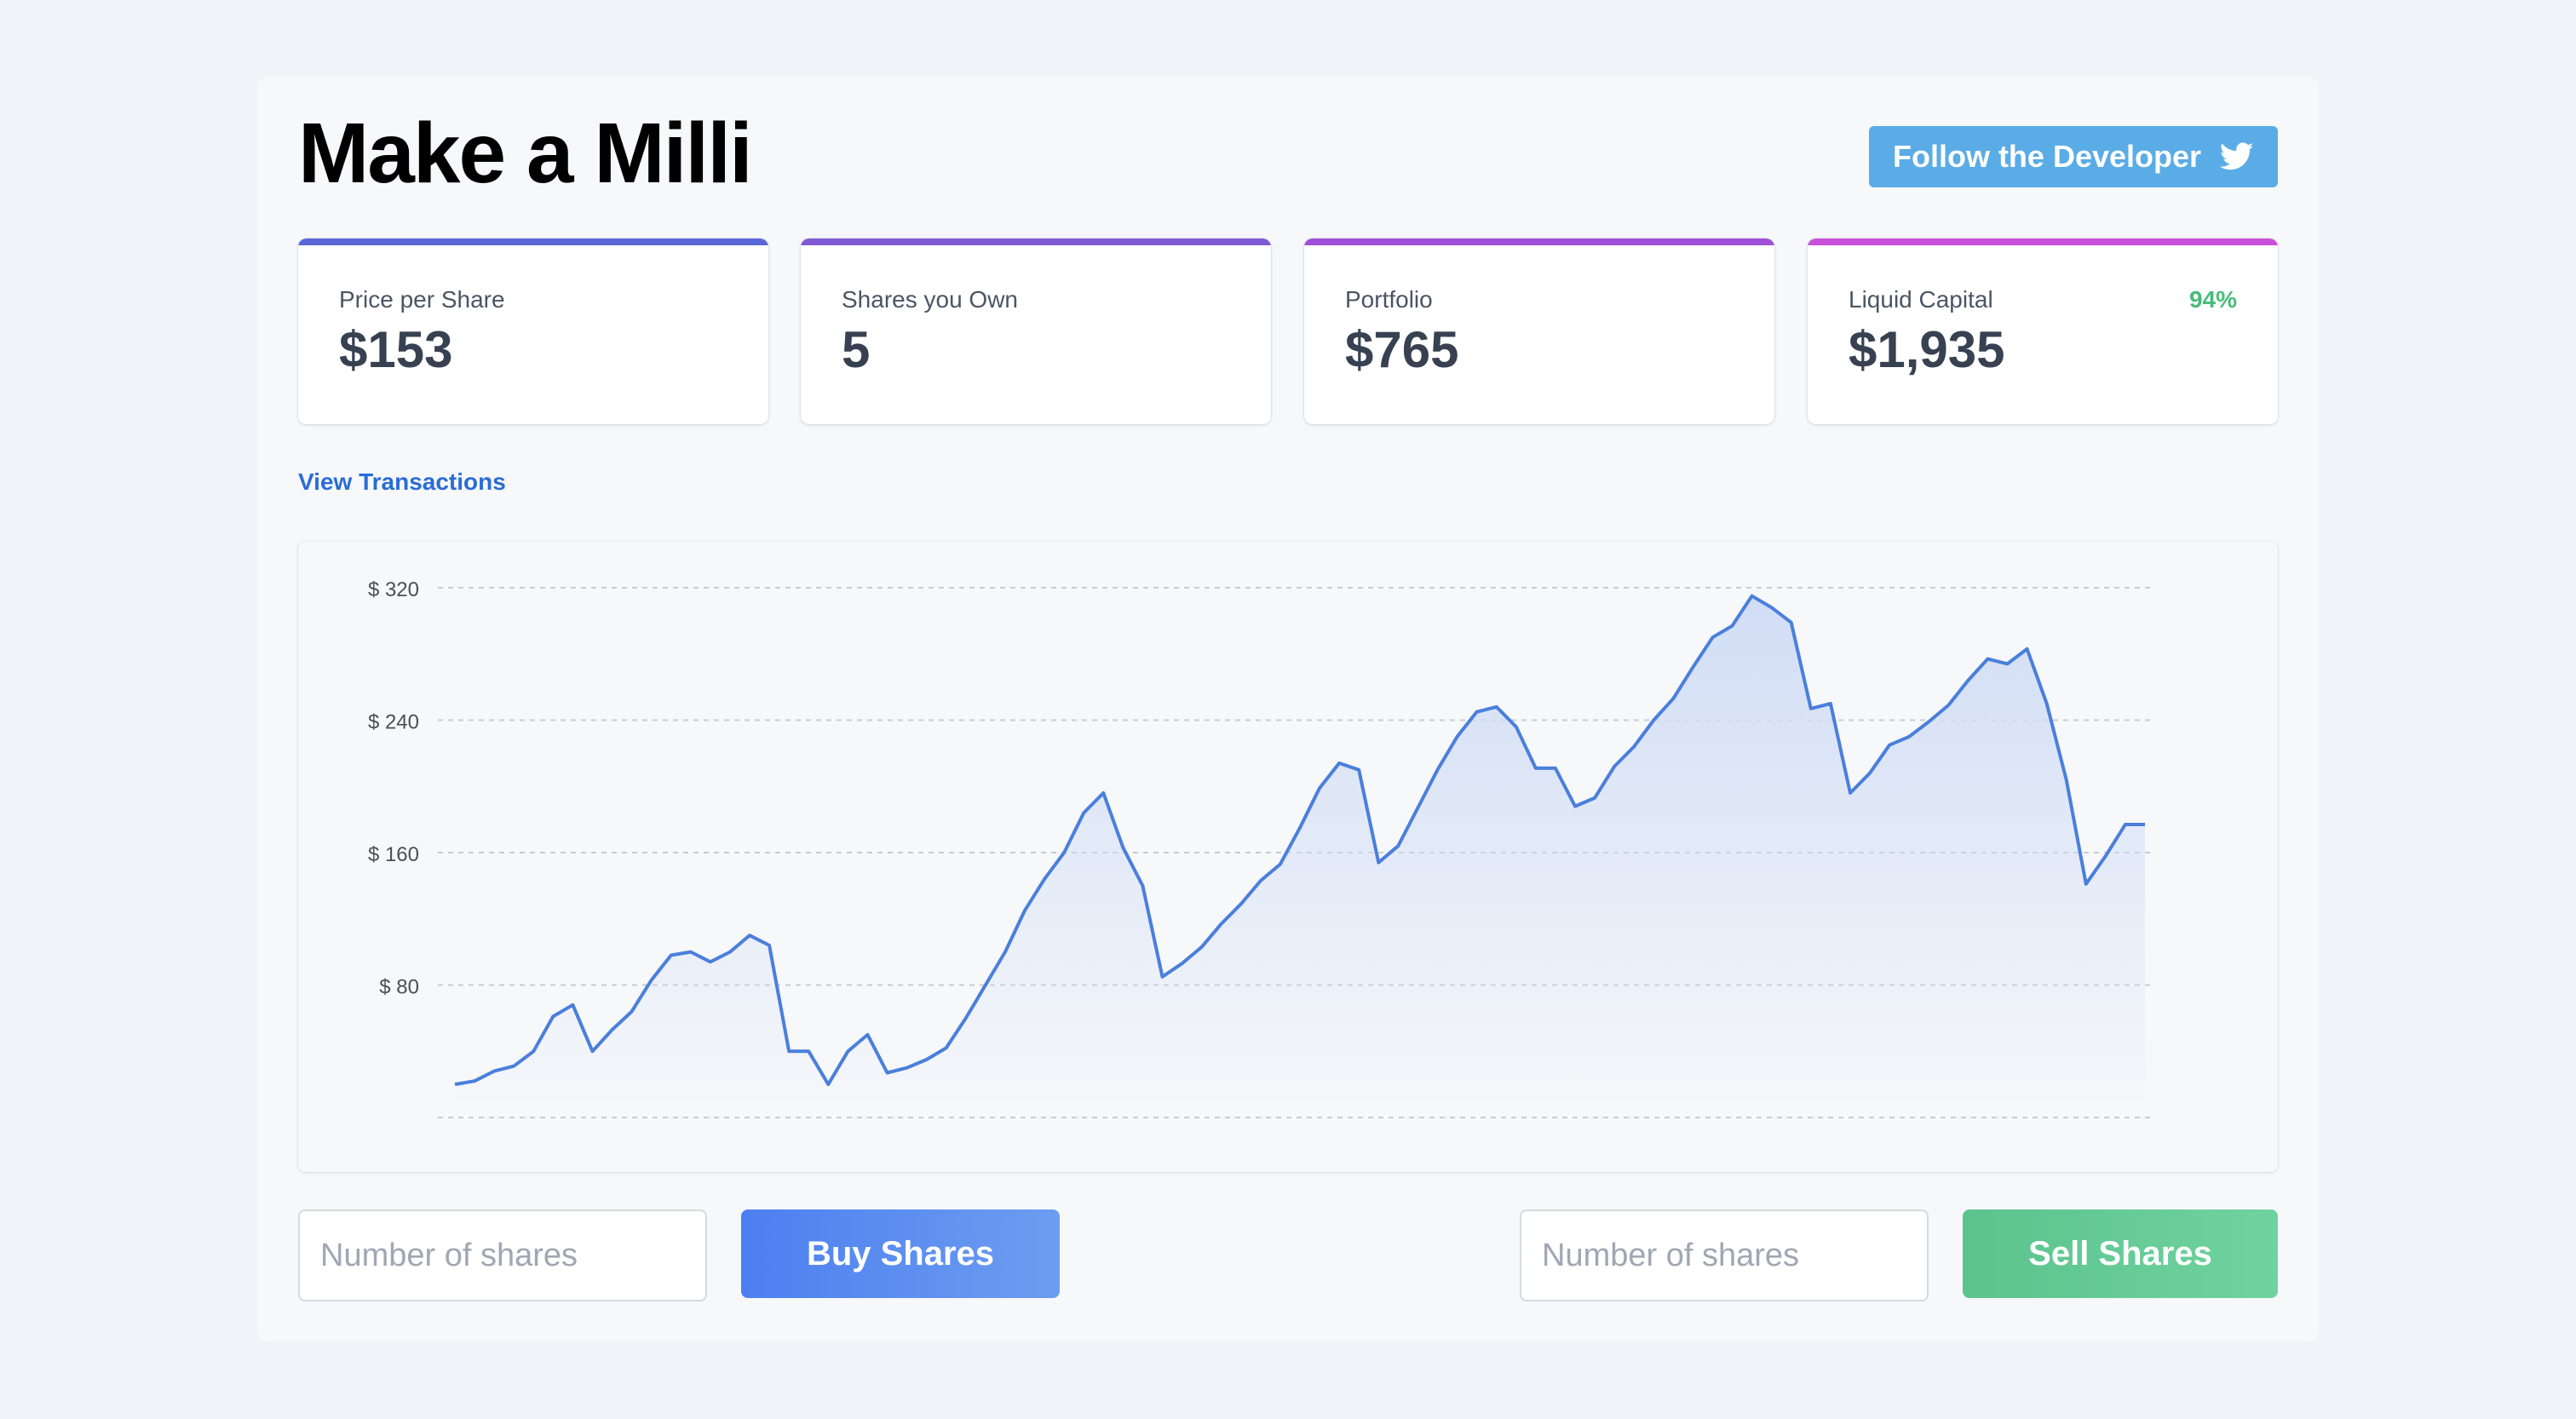  What do you see at coordinates (1725, 1255) in the screenshot?
I see `sell-shares-input` at bounding box center [1725, 1255].